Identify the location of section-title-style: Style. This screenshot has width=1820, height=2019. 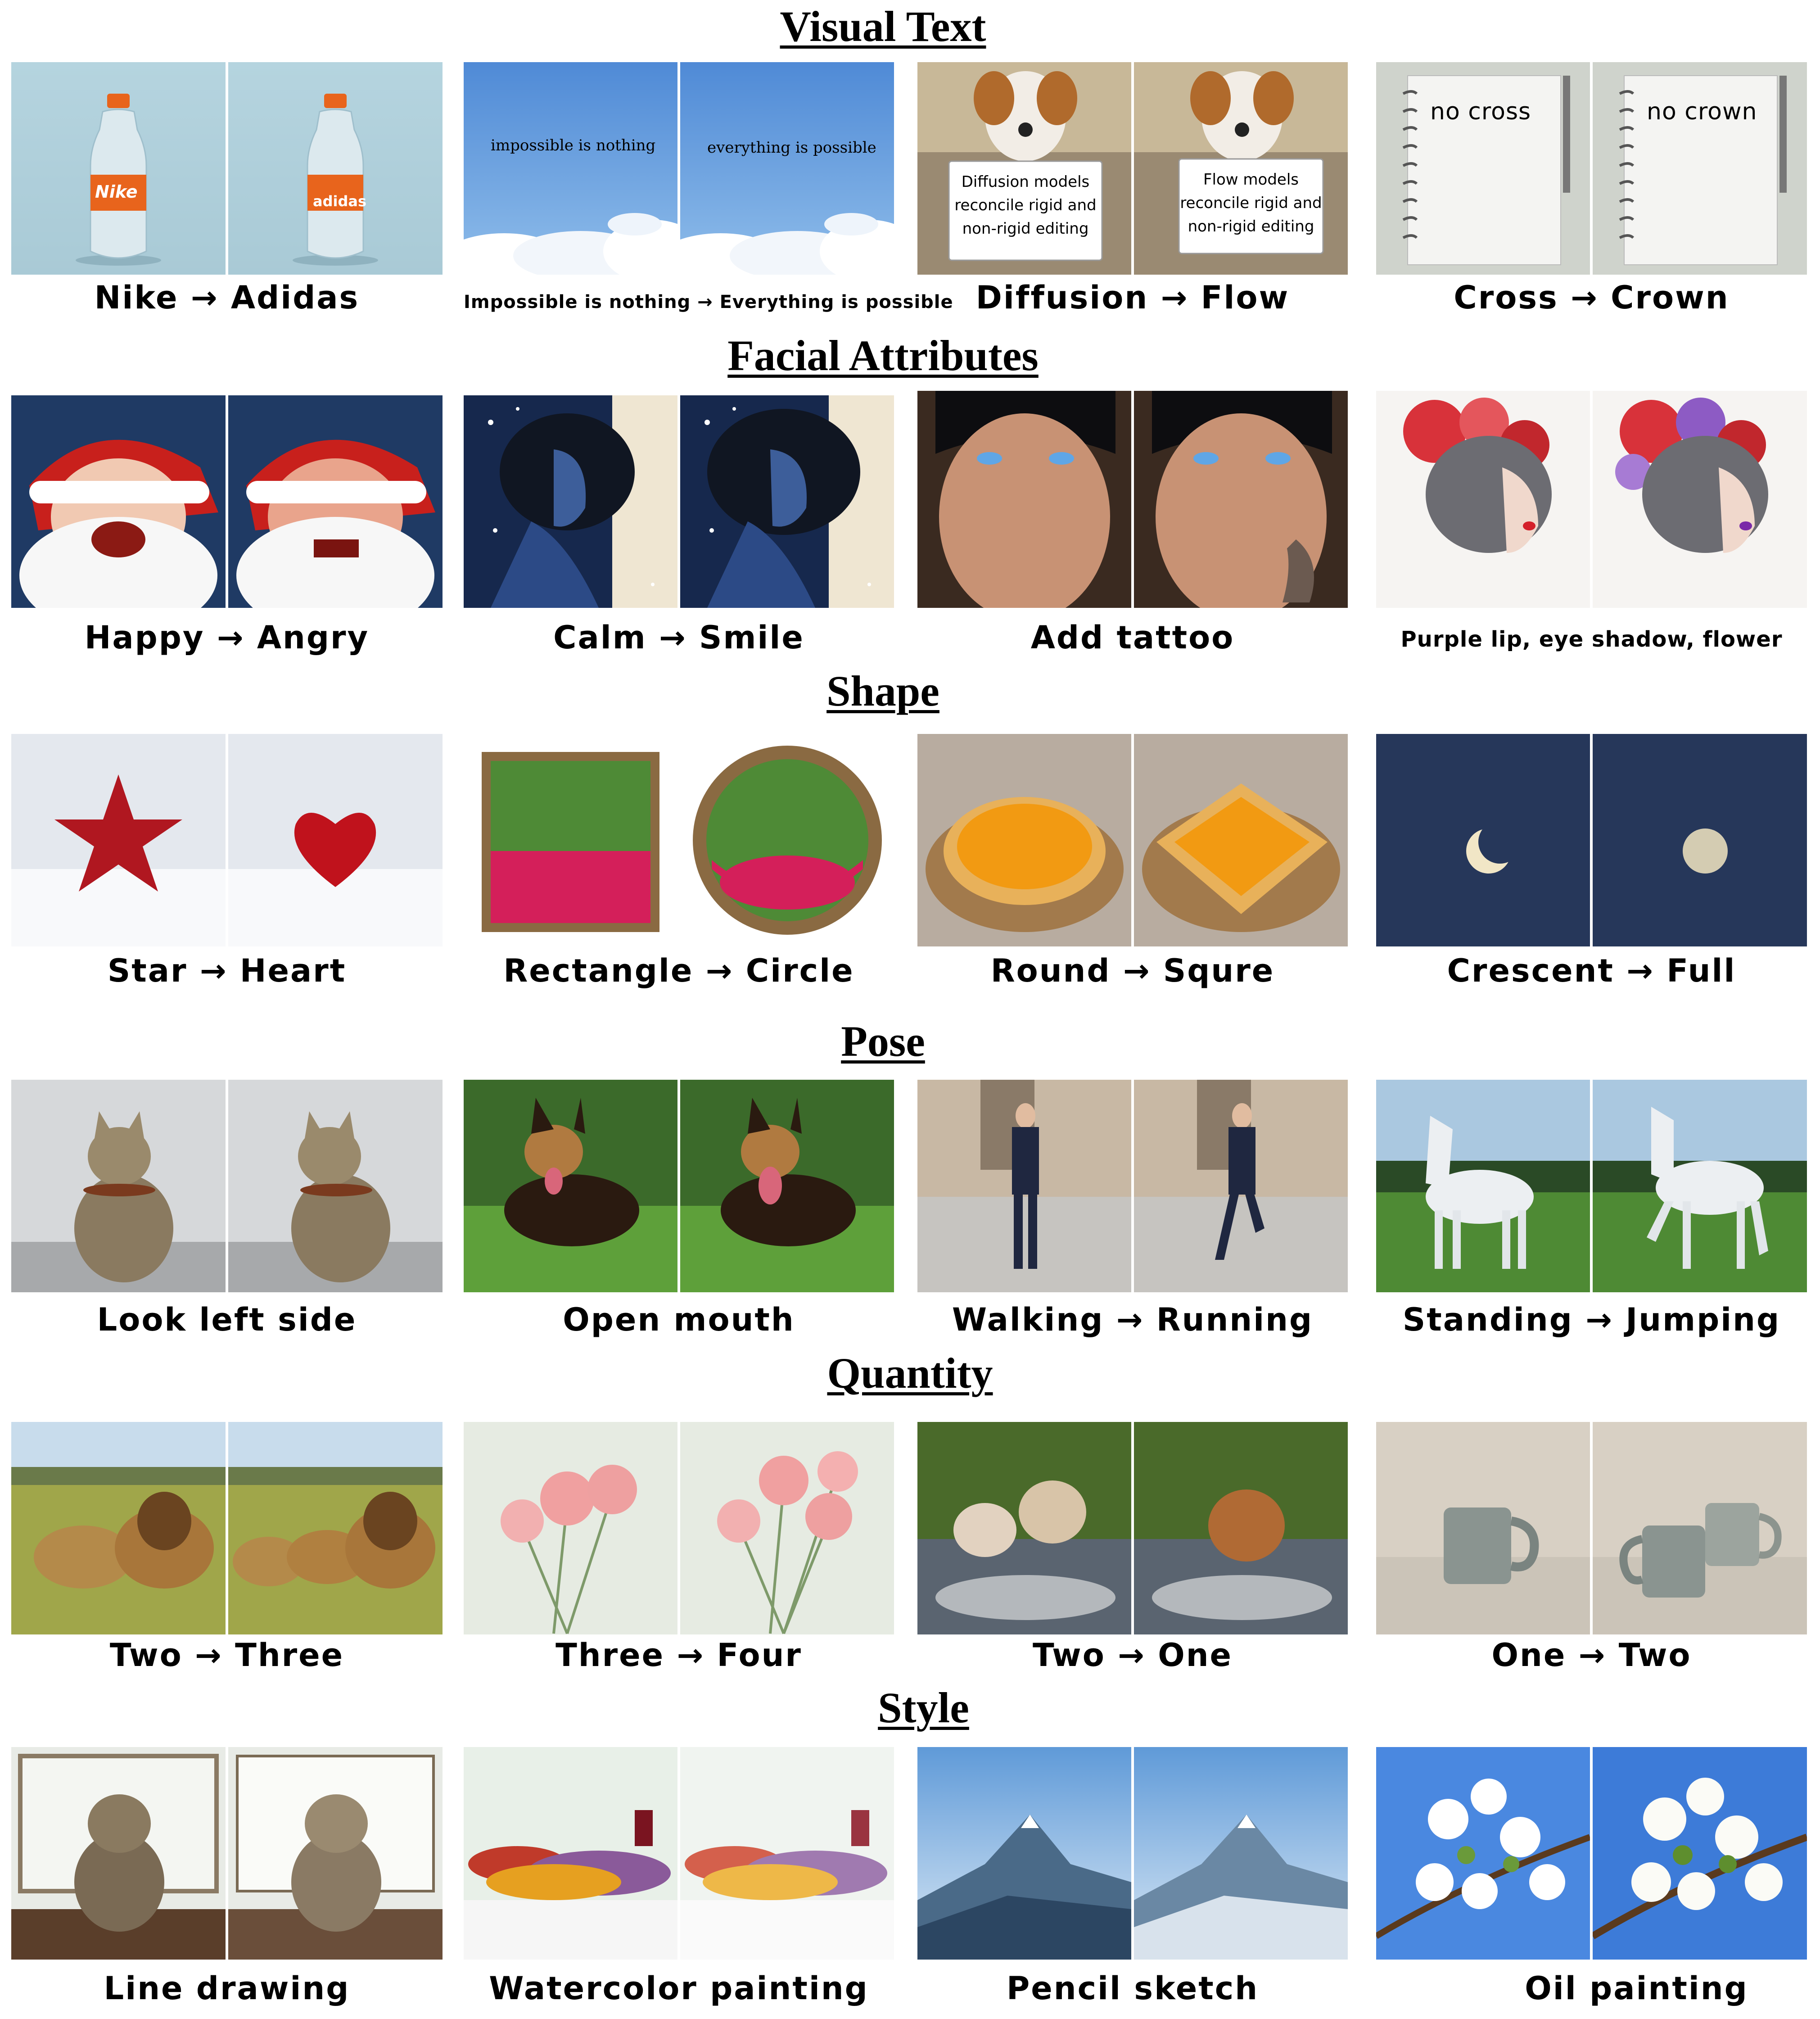
(924, 1708).